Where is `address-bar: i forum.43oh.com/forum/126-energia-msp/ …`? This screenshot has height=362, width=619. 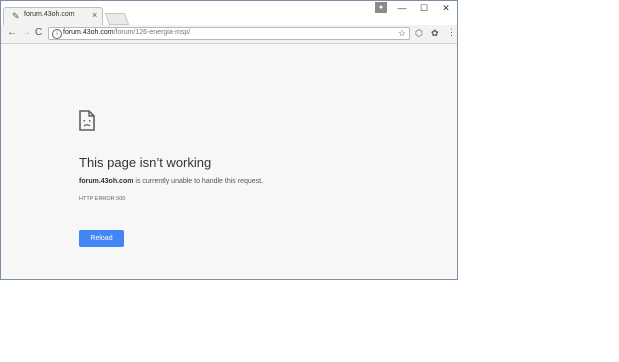 address-bar: i forum.43oh.com/forum/126-energia-msp/ … is located at coordinates (229, 33).